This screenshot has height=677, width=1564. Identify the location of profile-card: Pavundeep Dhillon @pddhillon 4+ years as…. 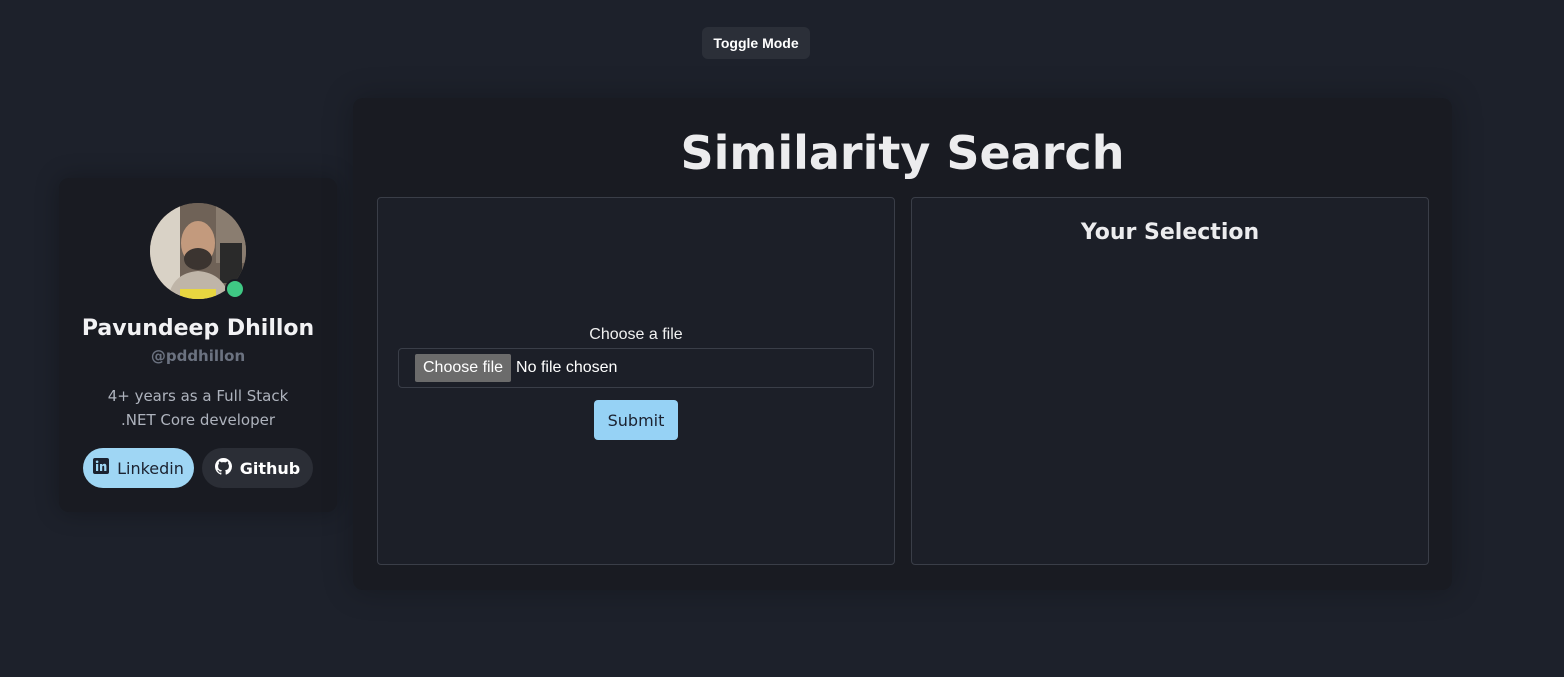
(198, 345).